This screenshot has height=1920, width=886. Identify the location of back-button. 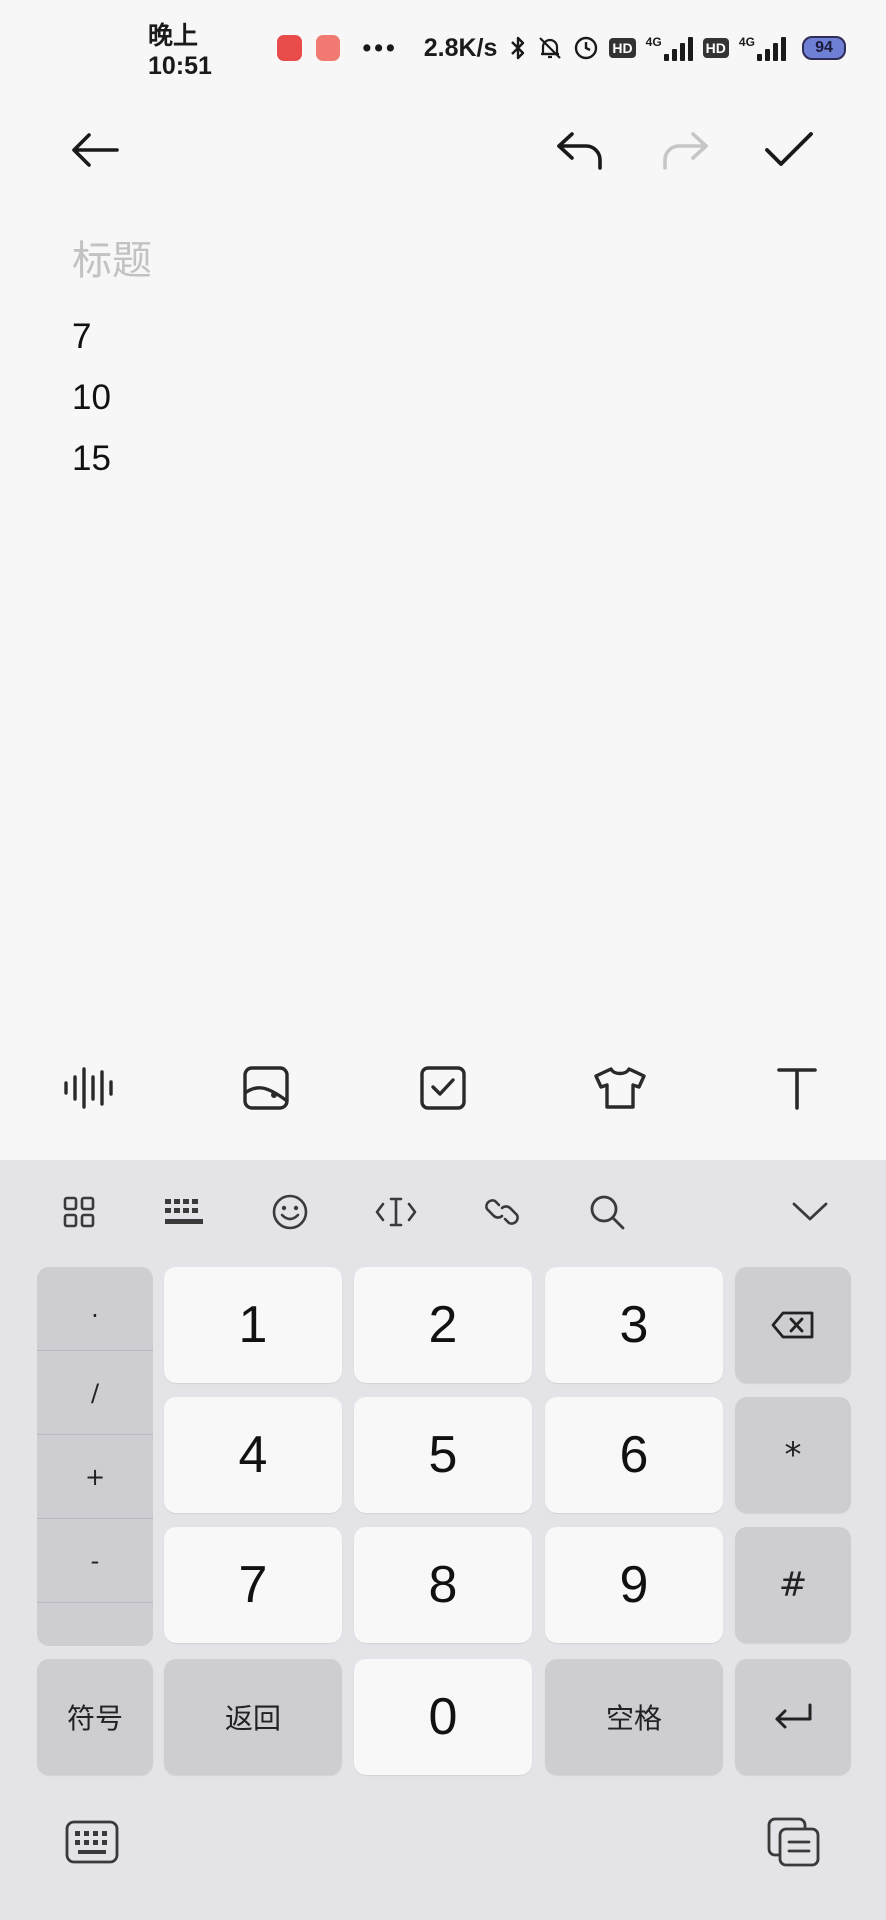
(95, 150).